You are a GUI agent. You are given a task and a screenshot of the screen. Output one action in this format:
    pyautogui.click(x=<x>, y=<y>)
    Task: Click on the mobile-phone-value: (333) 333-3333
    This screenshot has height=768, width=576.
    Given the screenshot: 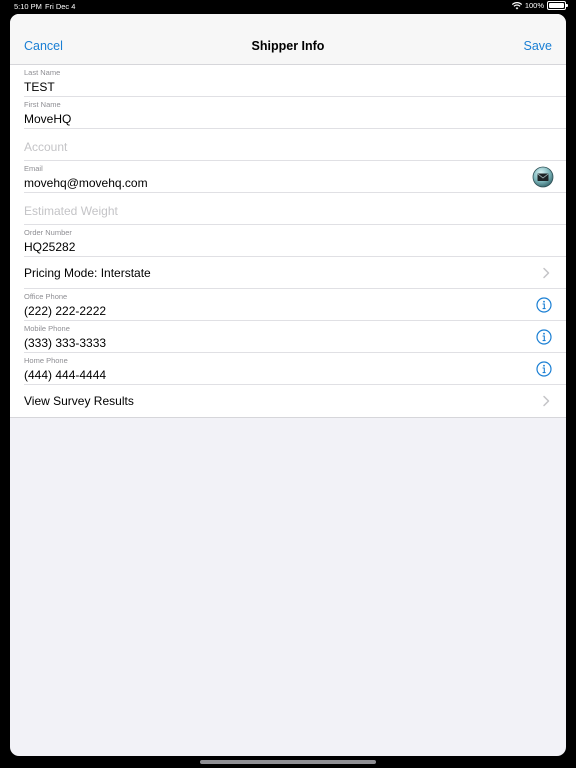 What is the action you would take?
    pyautogui.click(x=65, y=343)
    